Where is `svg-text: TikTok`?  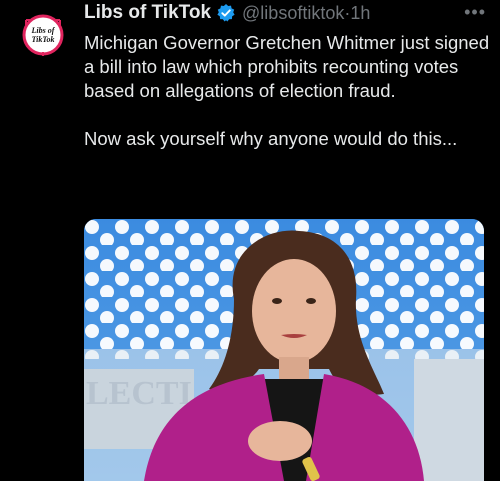 svg-text: TikTok is located at coordinates (43, 39).